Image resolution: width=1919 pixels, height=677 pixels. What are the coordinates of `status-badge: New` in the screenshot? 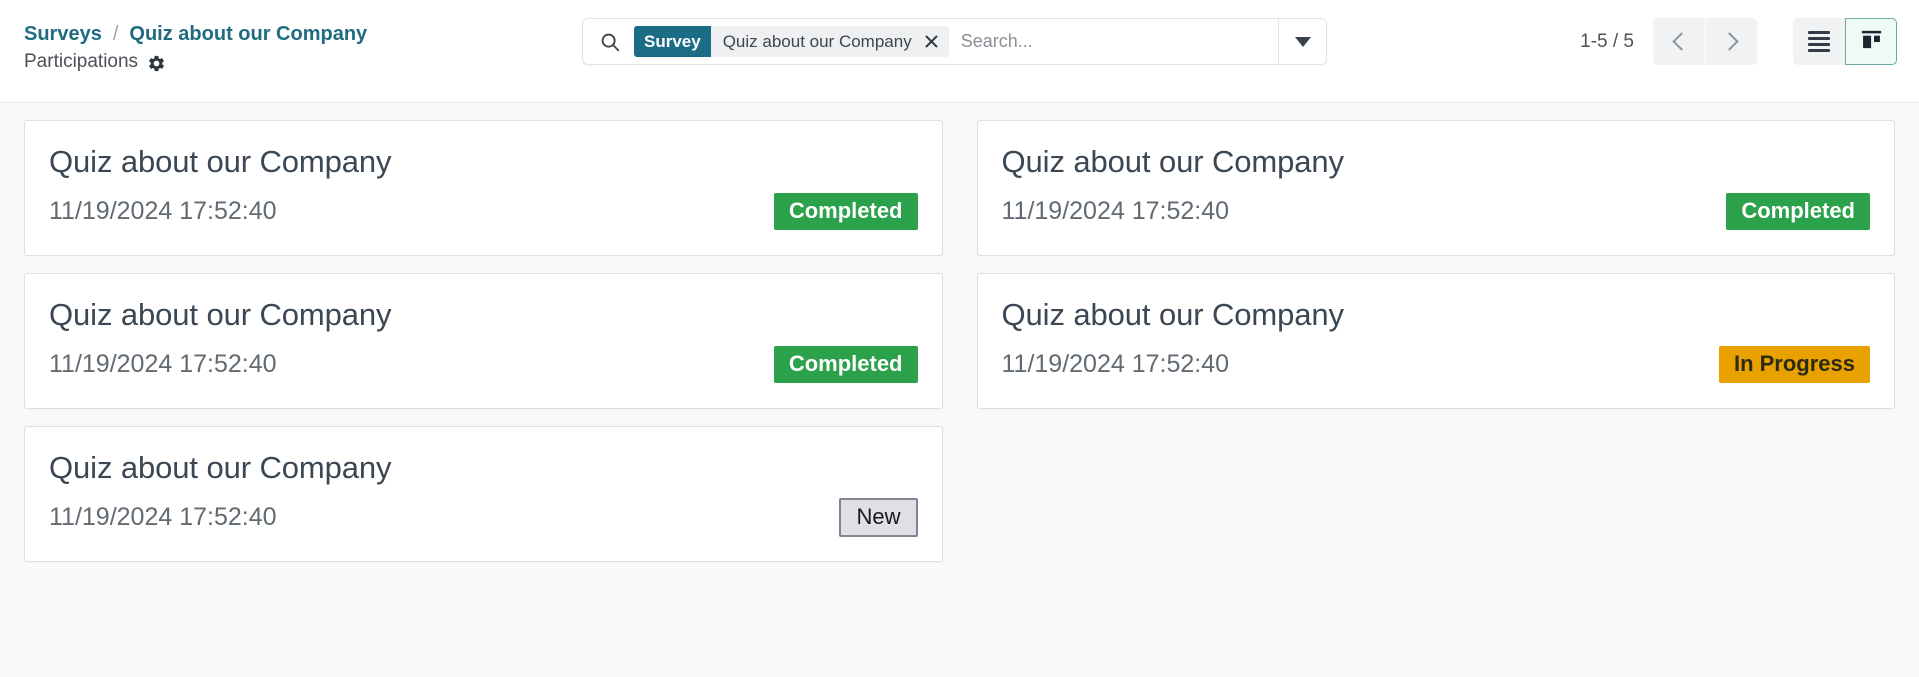 It's located at (878, 517).